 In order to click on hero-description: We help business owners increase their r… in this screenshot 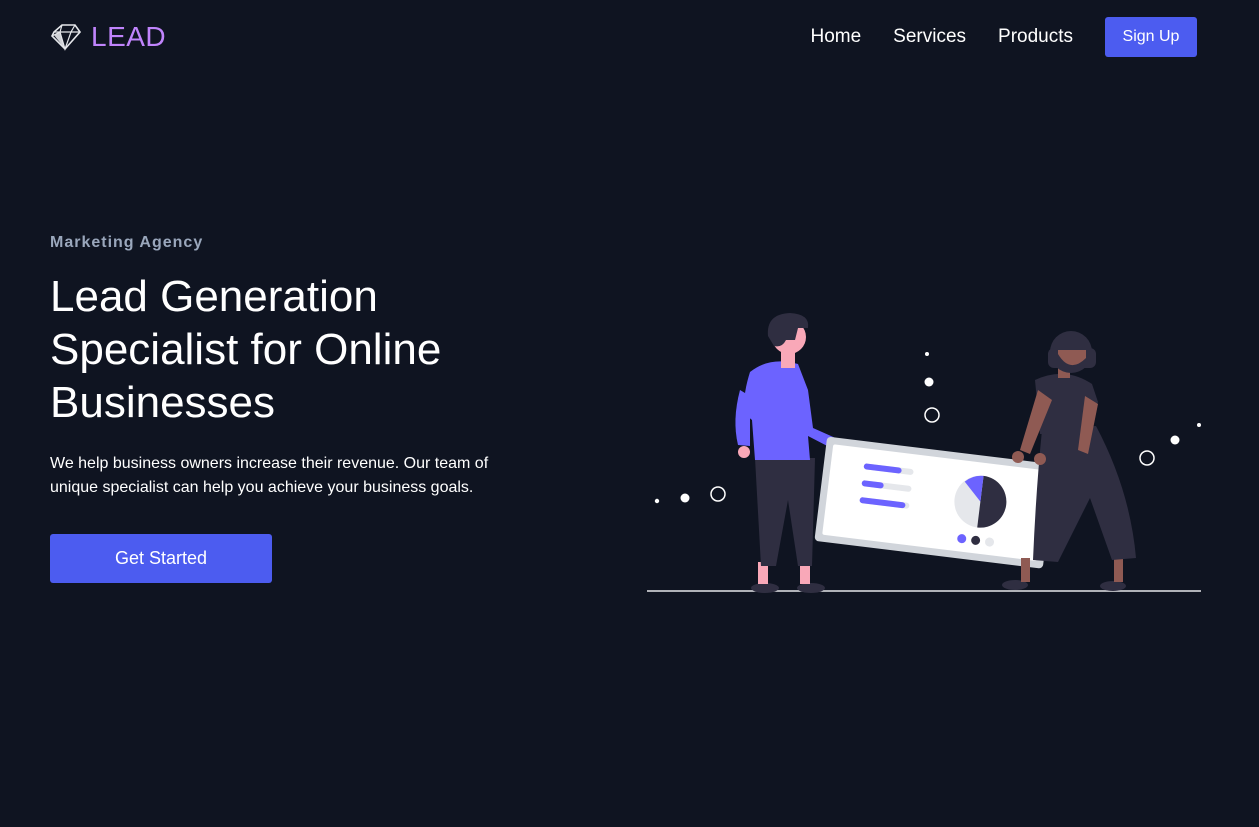, I will do `click(269, 475)`.